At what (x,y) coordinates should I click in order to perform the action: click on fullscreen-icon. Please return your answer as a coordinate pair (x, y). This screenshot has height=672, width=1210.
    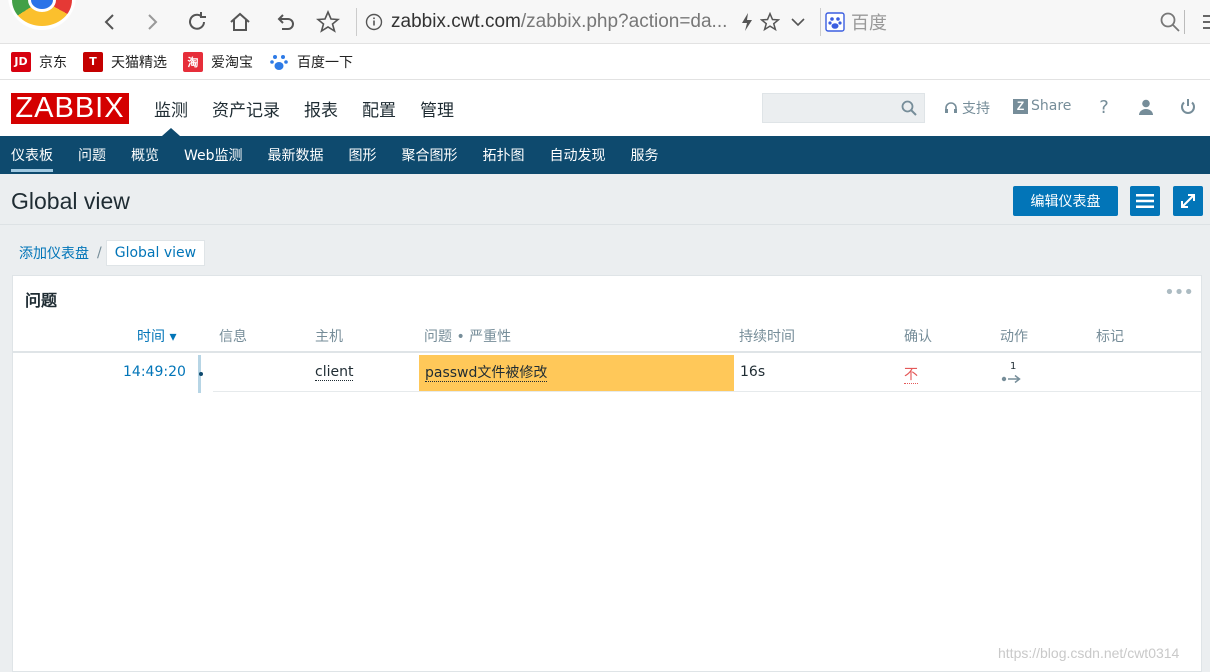
    Looking at the image, I should click on (1188, 201).